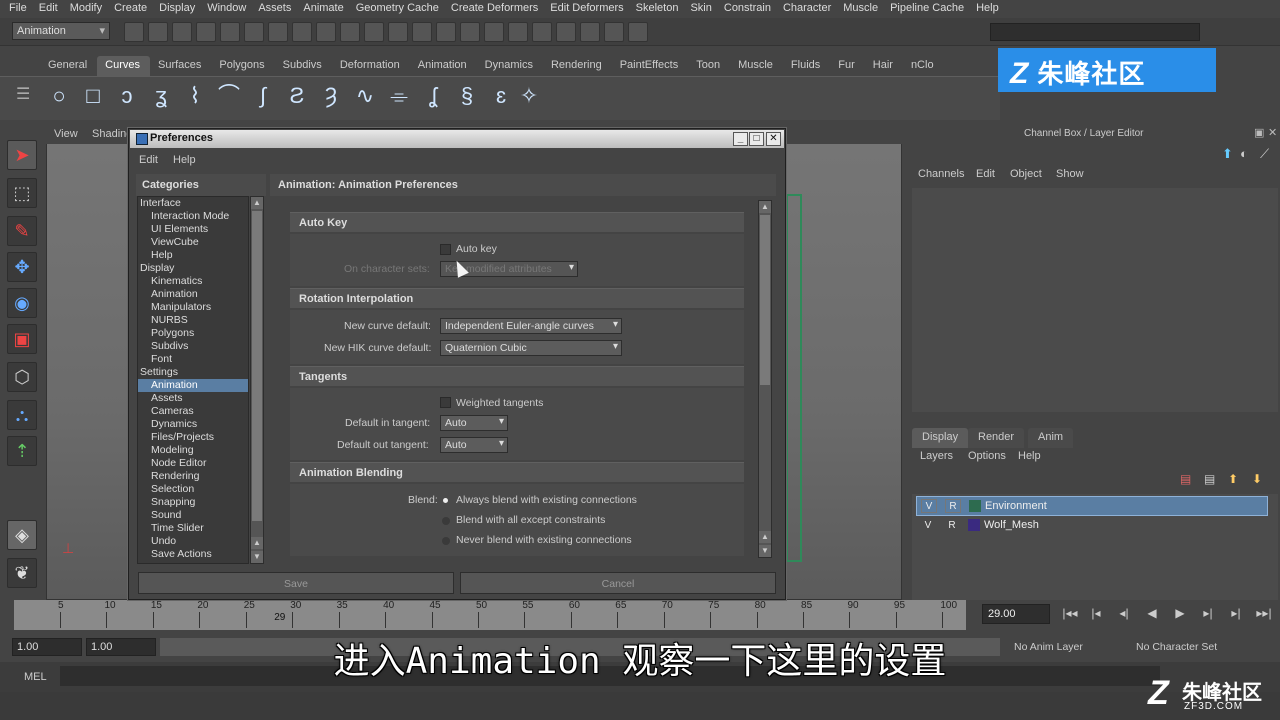  Describe the element at coordinates (1152, 614) in the screenshot. I see `play-backwards-icon: ◀` at that location.